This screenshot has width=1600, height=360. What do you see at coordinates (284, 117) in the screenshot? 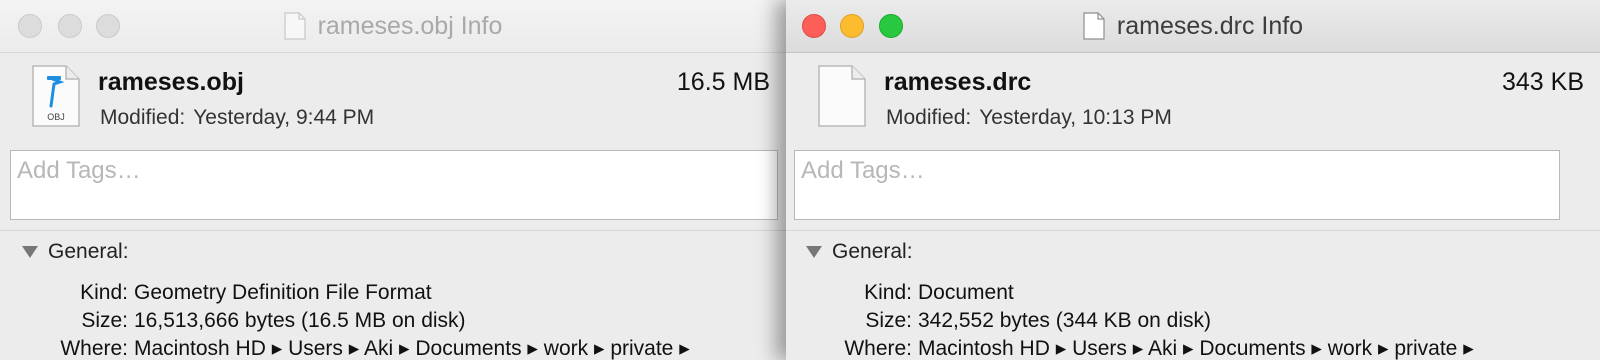
I see `modified-value: Yesterday, 9:44 PM` at bounding box center [284, 117].